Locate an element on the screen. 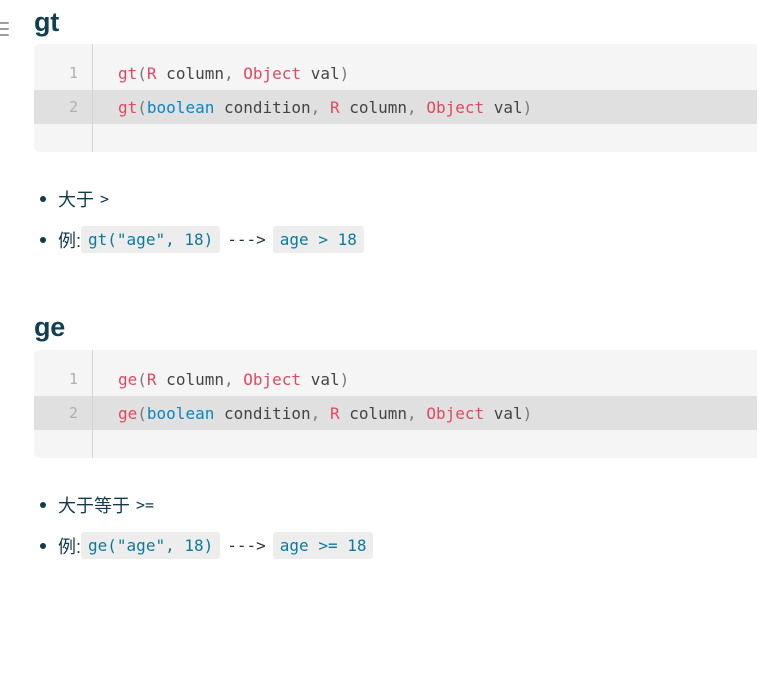  code-line: 1 ge(R column, Object val) is located at coordinates (395, 379).